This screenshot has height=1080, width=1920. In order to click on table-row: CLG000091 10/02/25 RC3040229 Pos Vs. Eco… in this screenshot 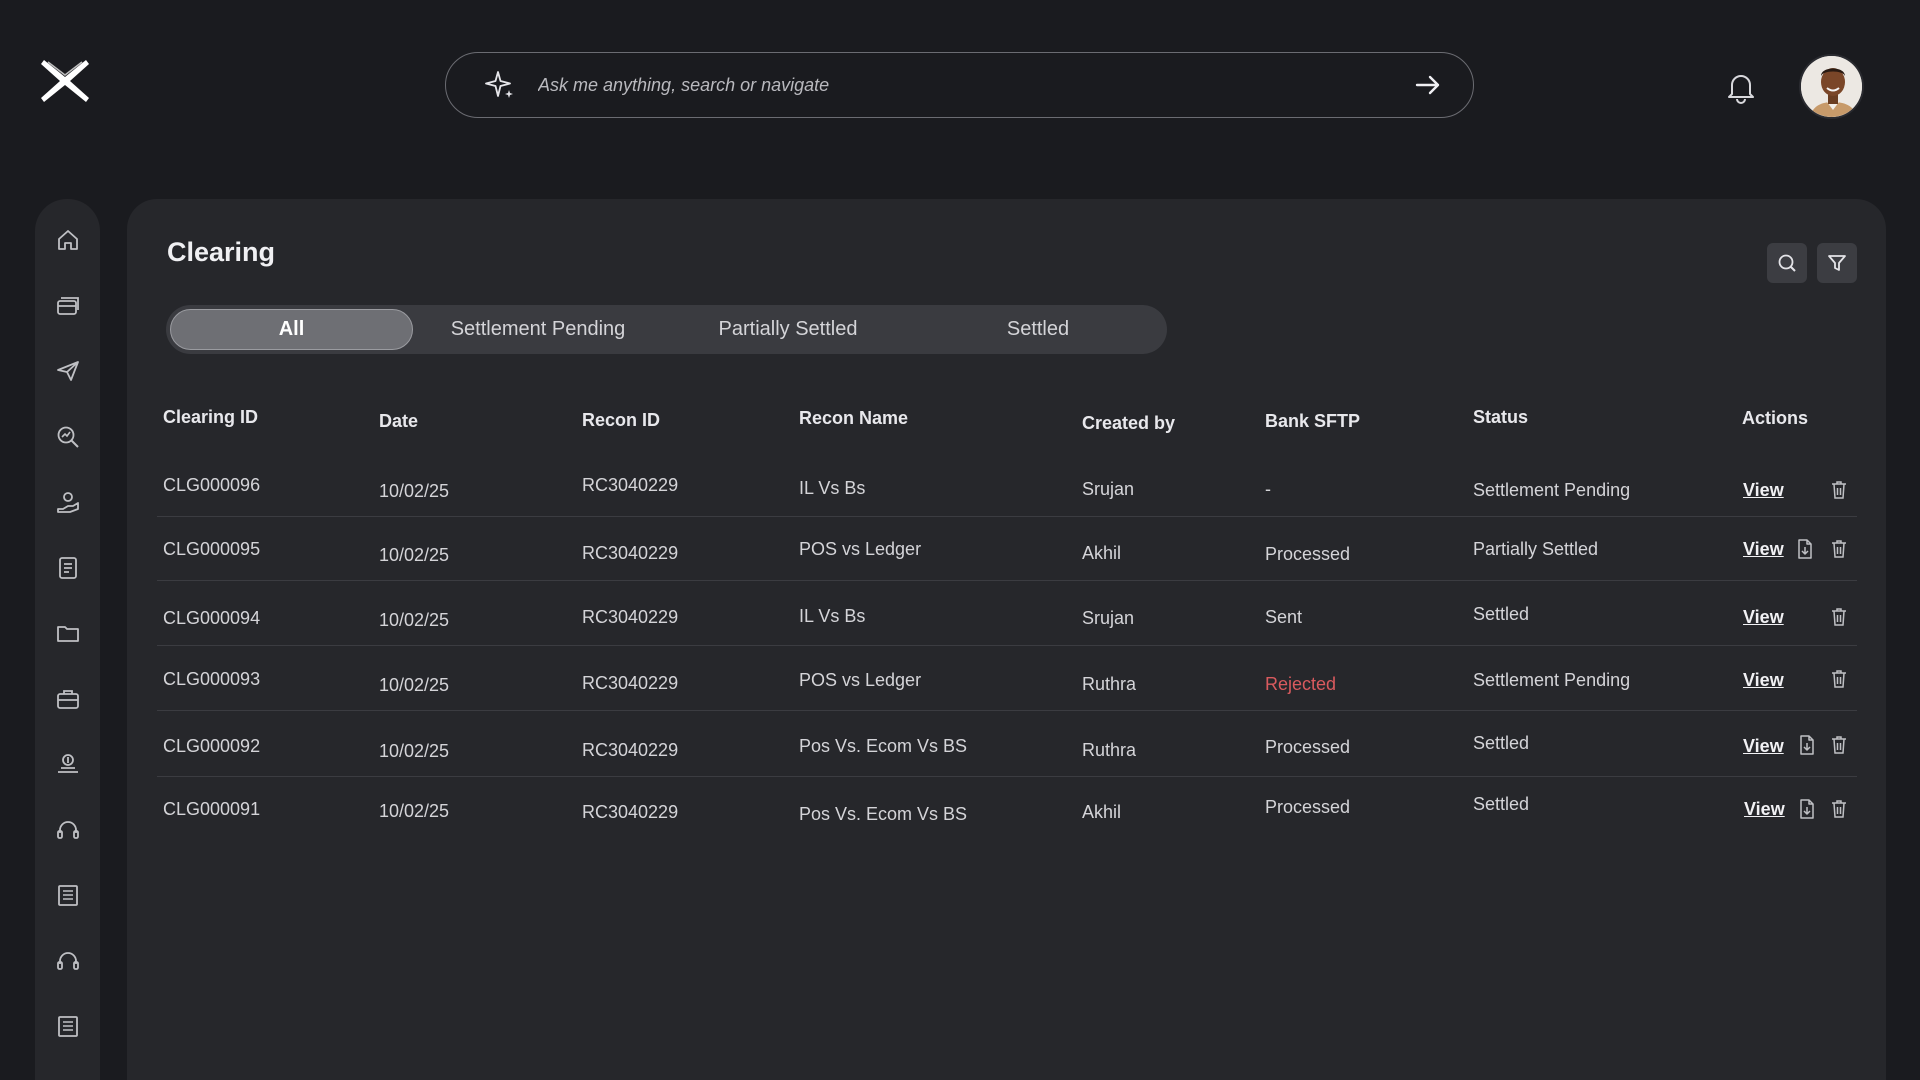, I will do `click(1007, 809)`.